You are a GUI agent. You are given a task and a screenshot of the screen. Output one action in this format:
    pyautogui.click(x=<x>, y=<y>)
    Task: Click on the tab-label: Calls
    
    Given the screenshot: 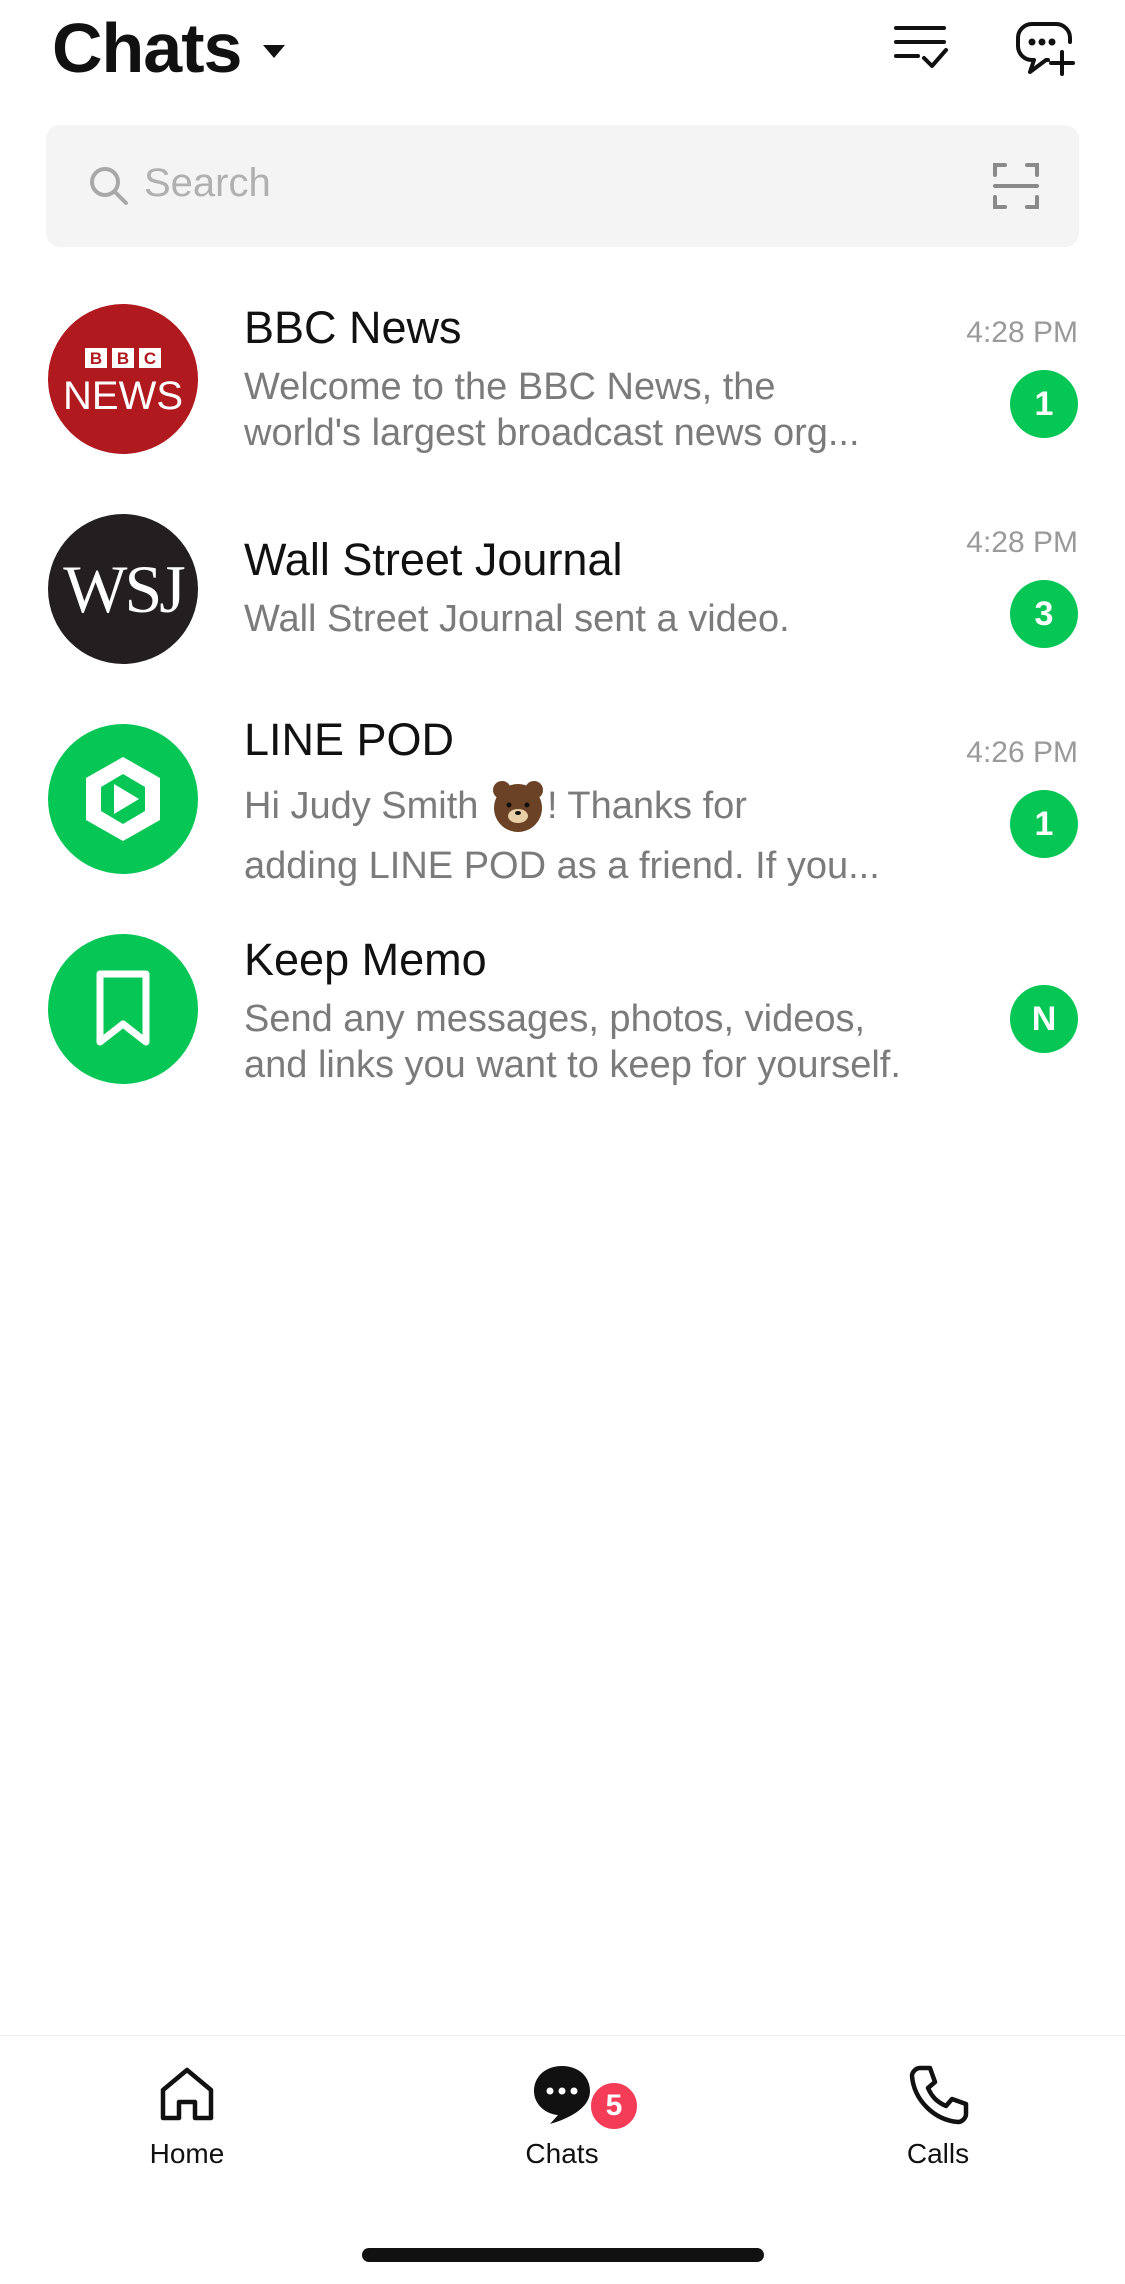 What is the action you would take?
    pyautogui.click(x=938, y=2153)
    